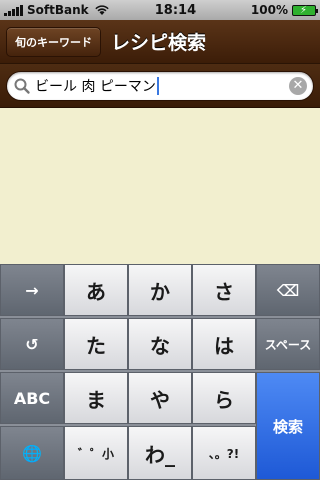  Describe the element at coordinates (96, 290) in the screenshot. I see `key-a: あ` at that location.